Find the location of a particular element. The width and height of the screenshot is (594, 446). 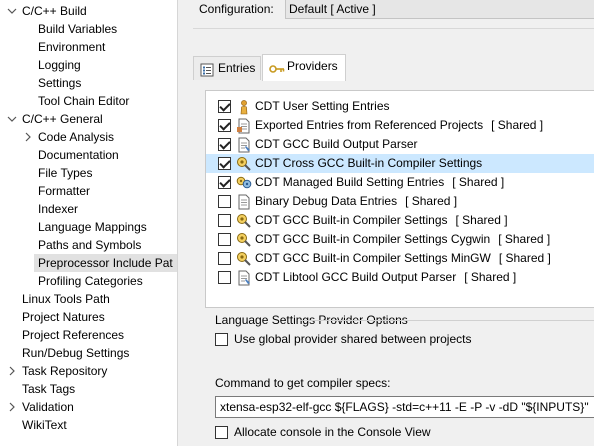

tree-item-label: Profiling Categories is located at coordinates (90, 281).